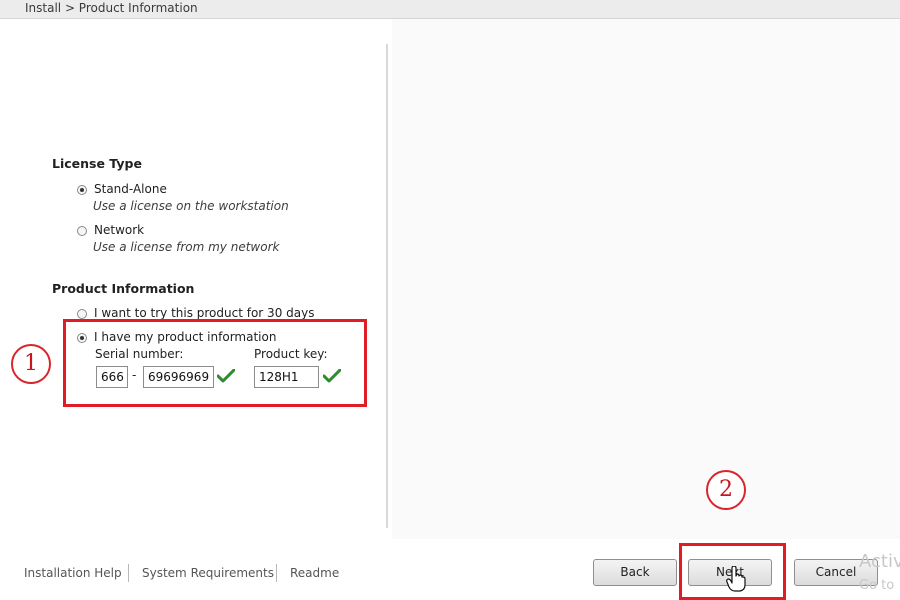 The width and height of the screenshot is (900, 600). What do you see at coordinates (73, 573) in the screenshot?
I see `installation-help-link: Installation Help` at bounding box center [73, 573].